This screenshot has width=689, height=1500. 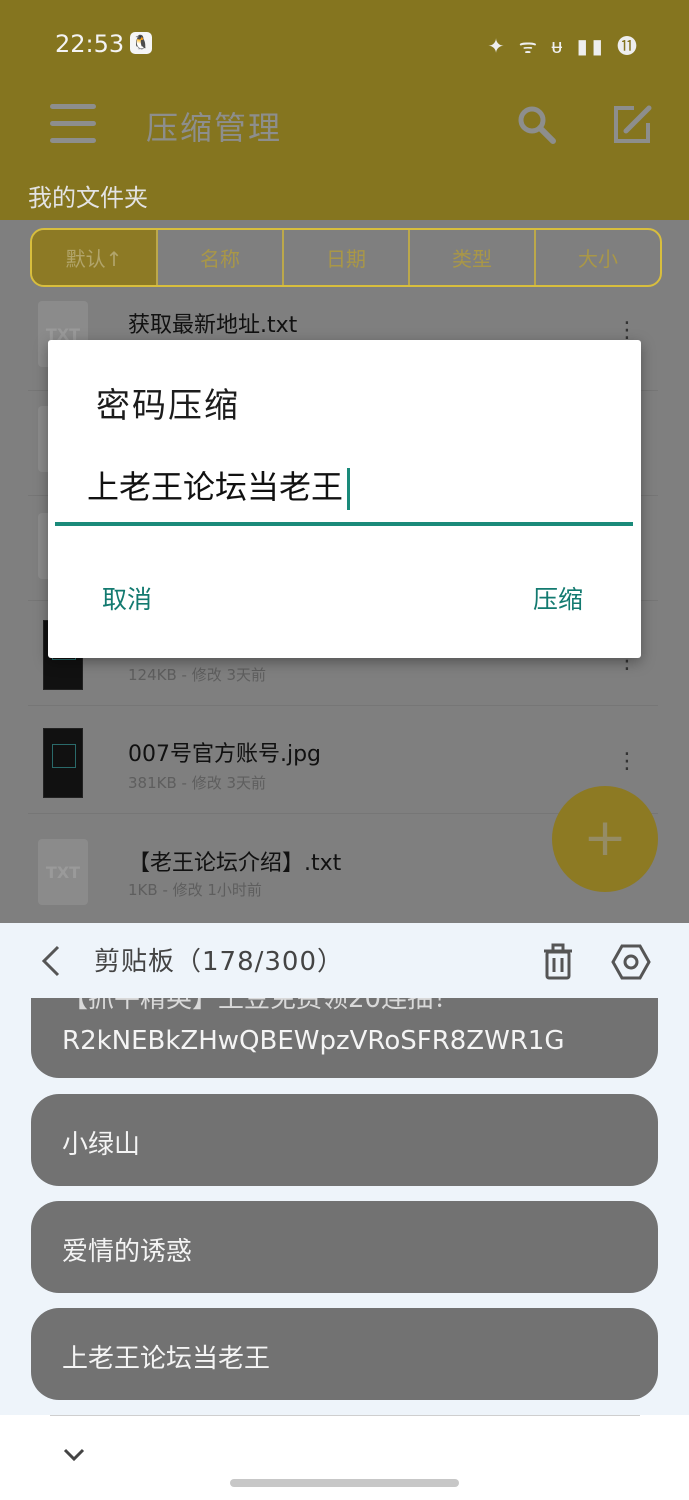 What do you see at coordinates (345, 1415) in the screenshot?
I see `divider` at bounding box center [345, 1415].